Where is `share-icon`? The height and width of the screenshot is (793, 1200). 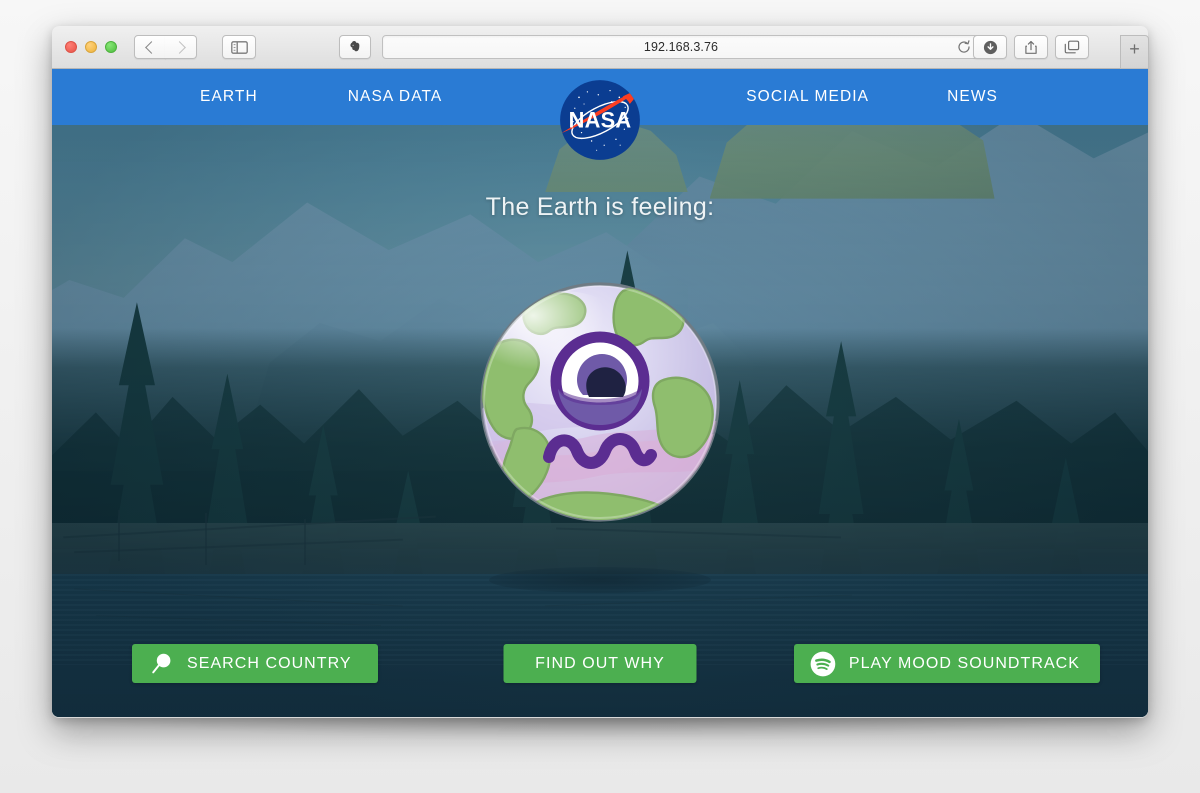
share-icon is located at coordinates (1031, 47).